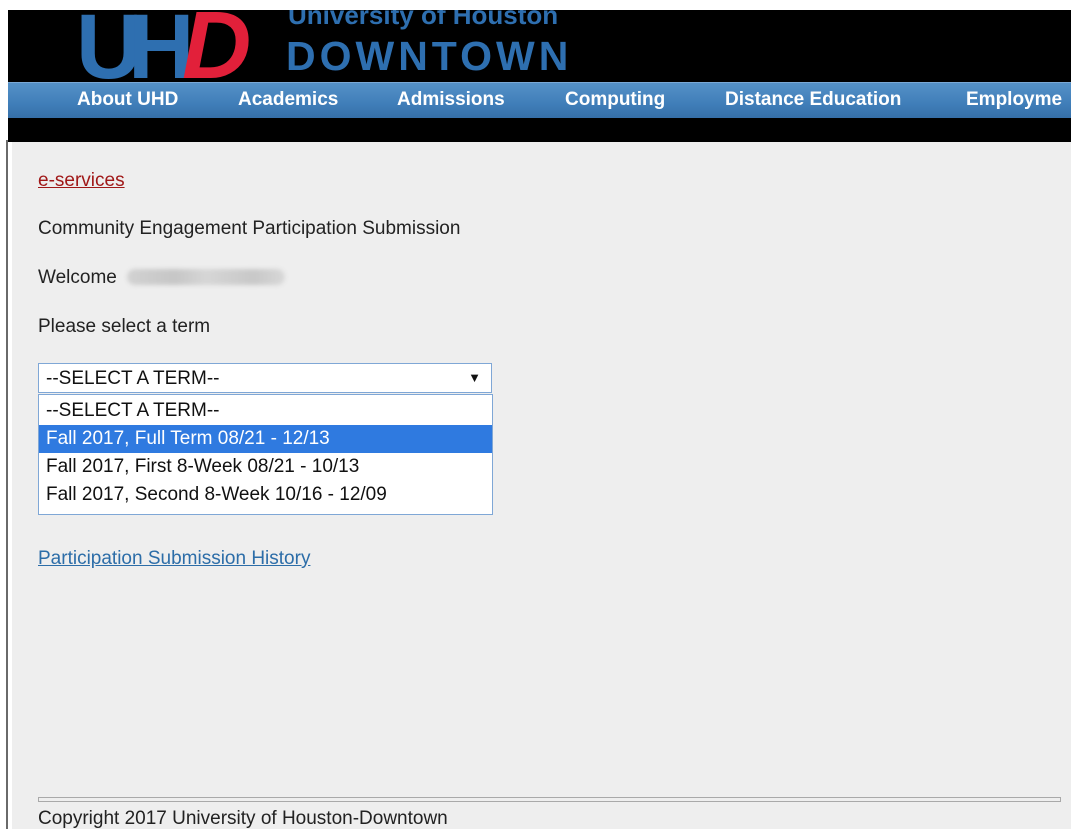 This screenshot has height=830, width=1071. Describe the element at coordinates (127, 100) in the screenshot. I see `nav-about-uhd: About UHD` at that location.